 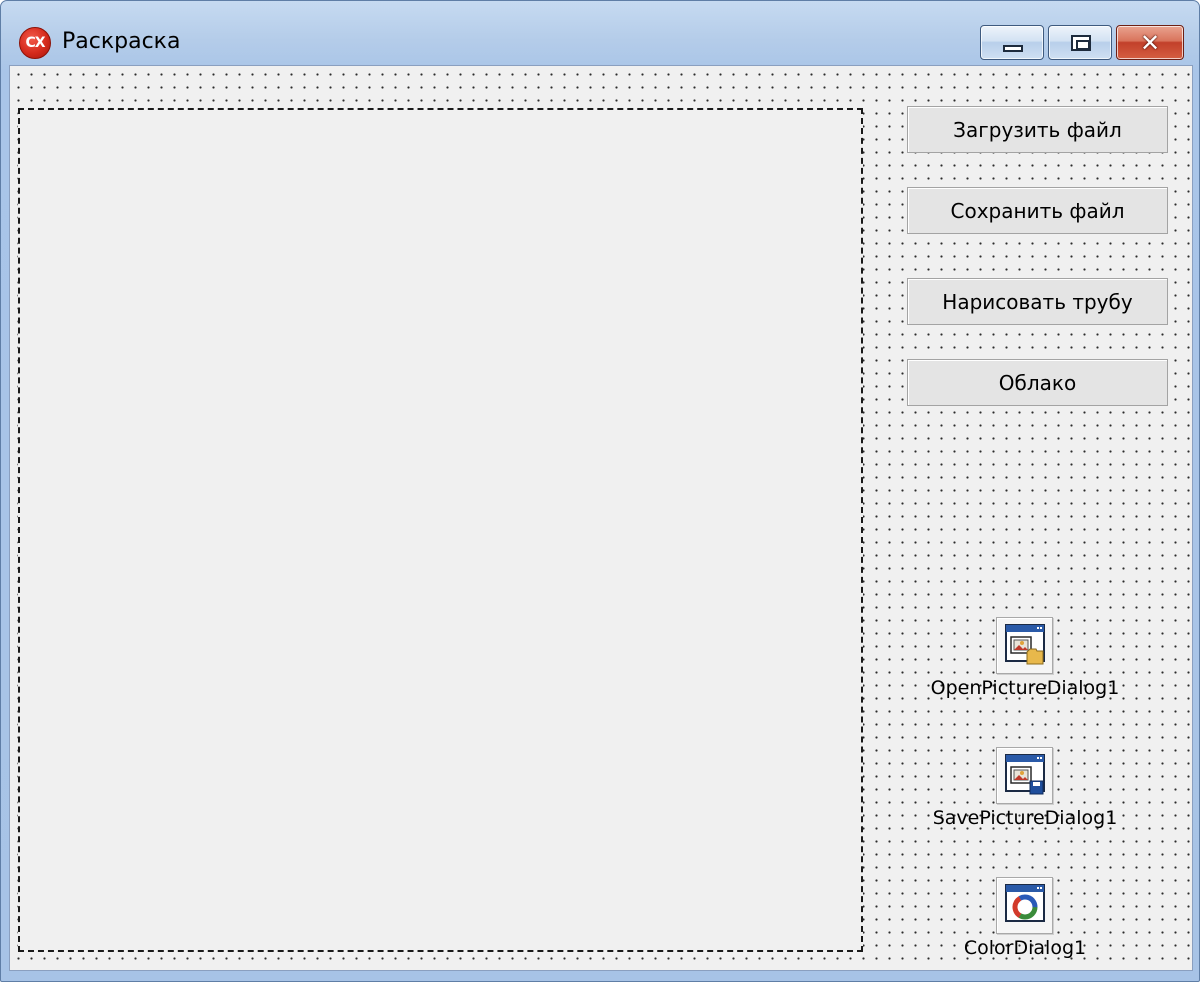 I want to click on maximize-button, so click(x=1080, y=42).